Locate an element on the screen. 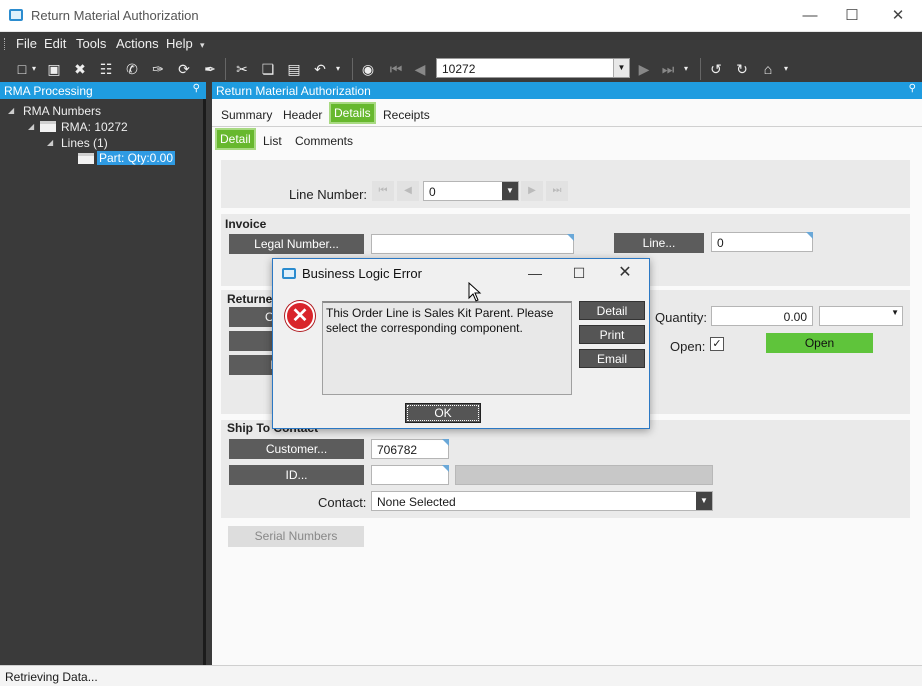  paste-icon: ▤ is located at coordinates (294, 69).